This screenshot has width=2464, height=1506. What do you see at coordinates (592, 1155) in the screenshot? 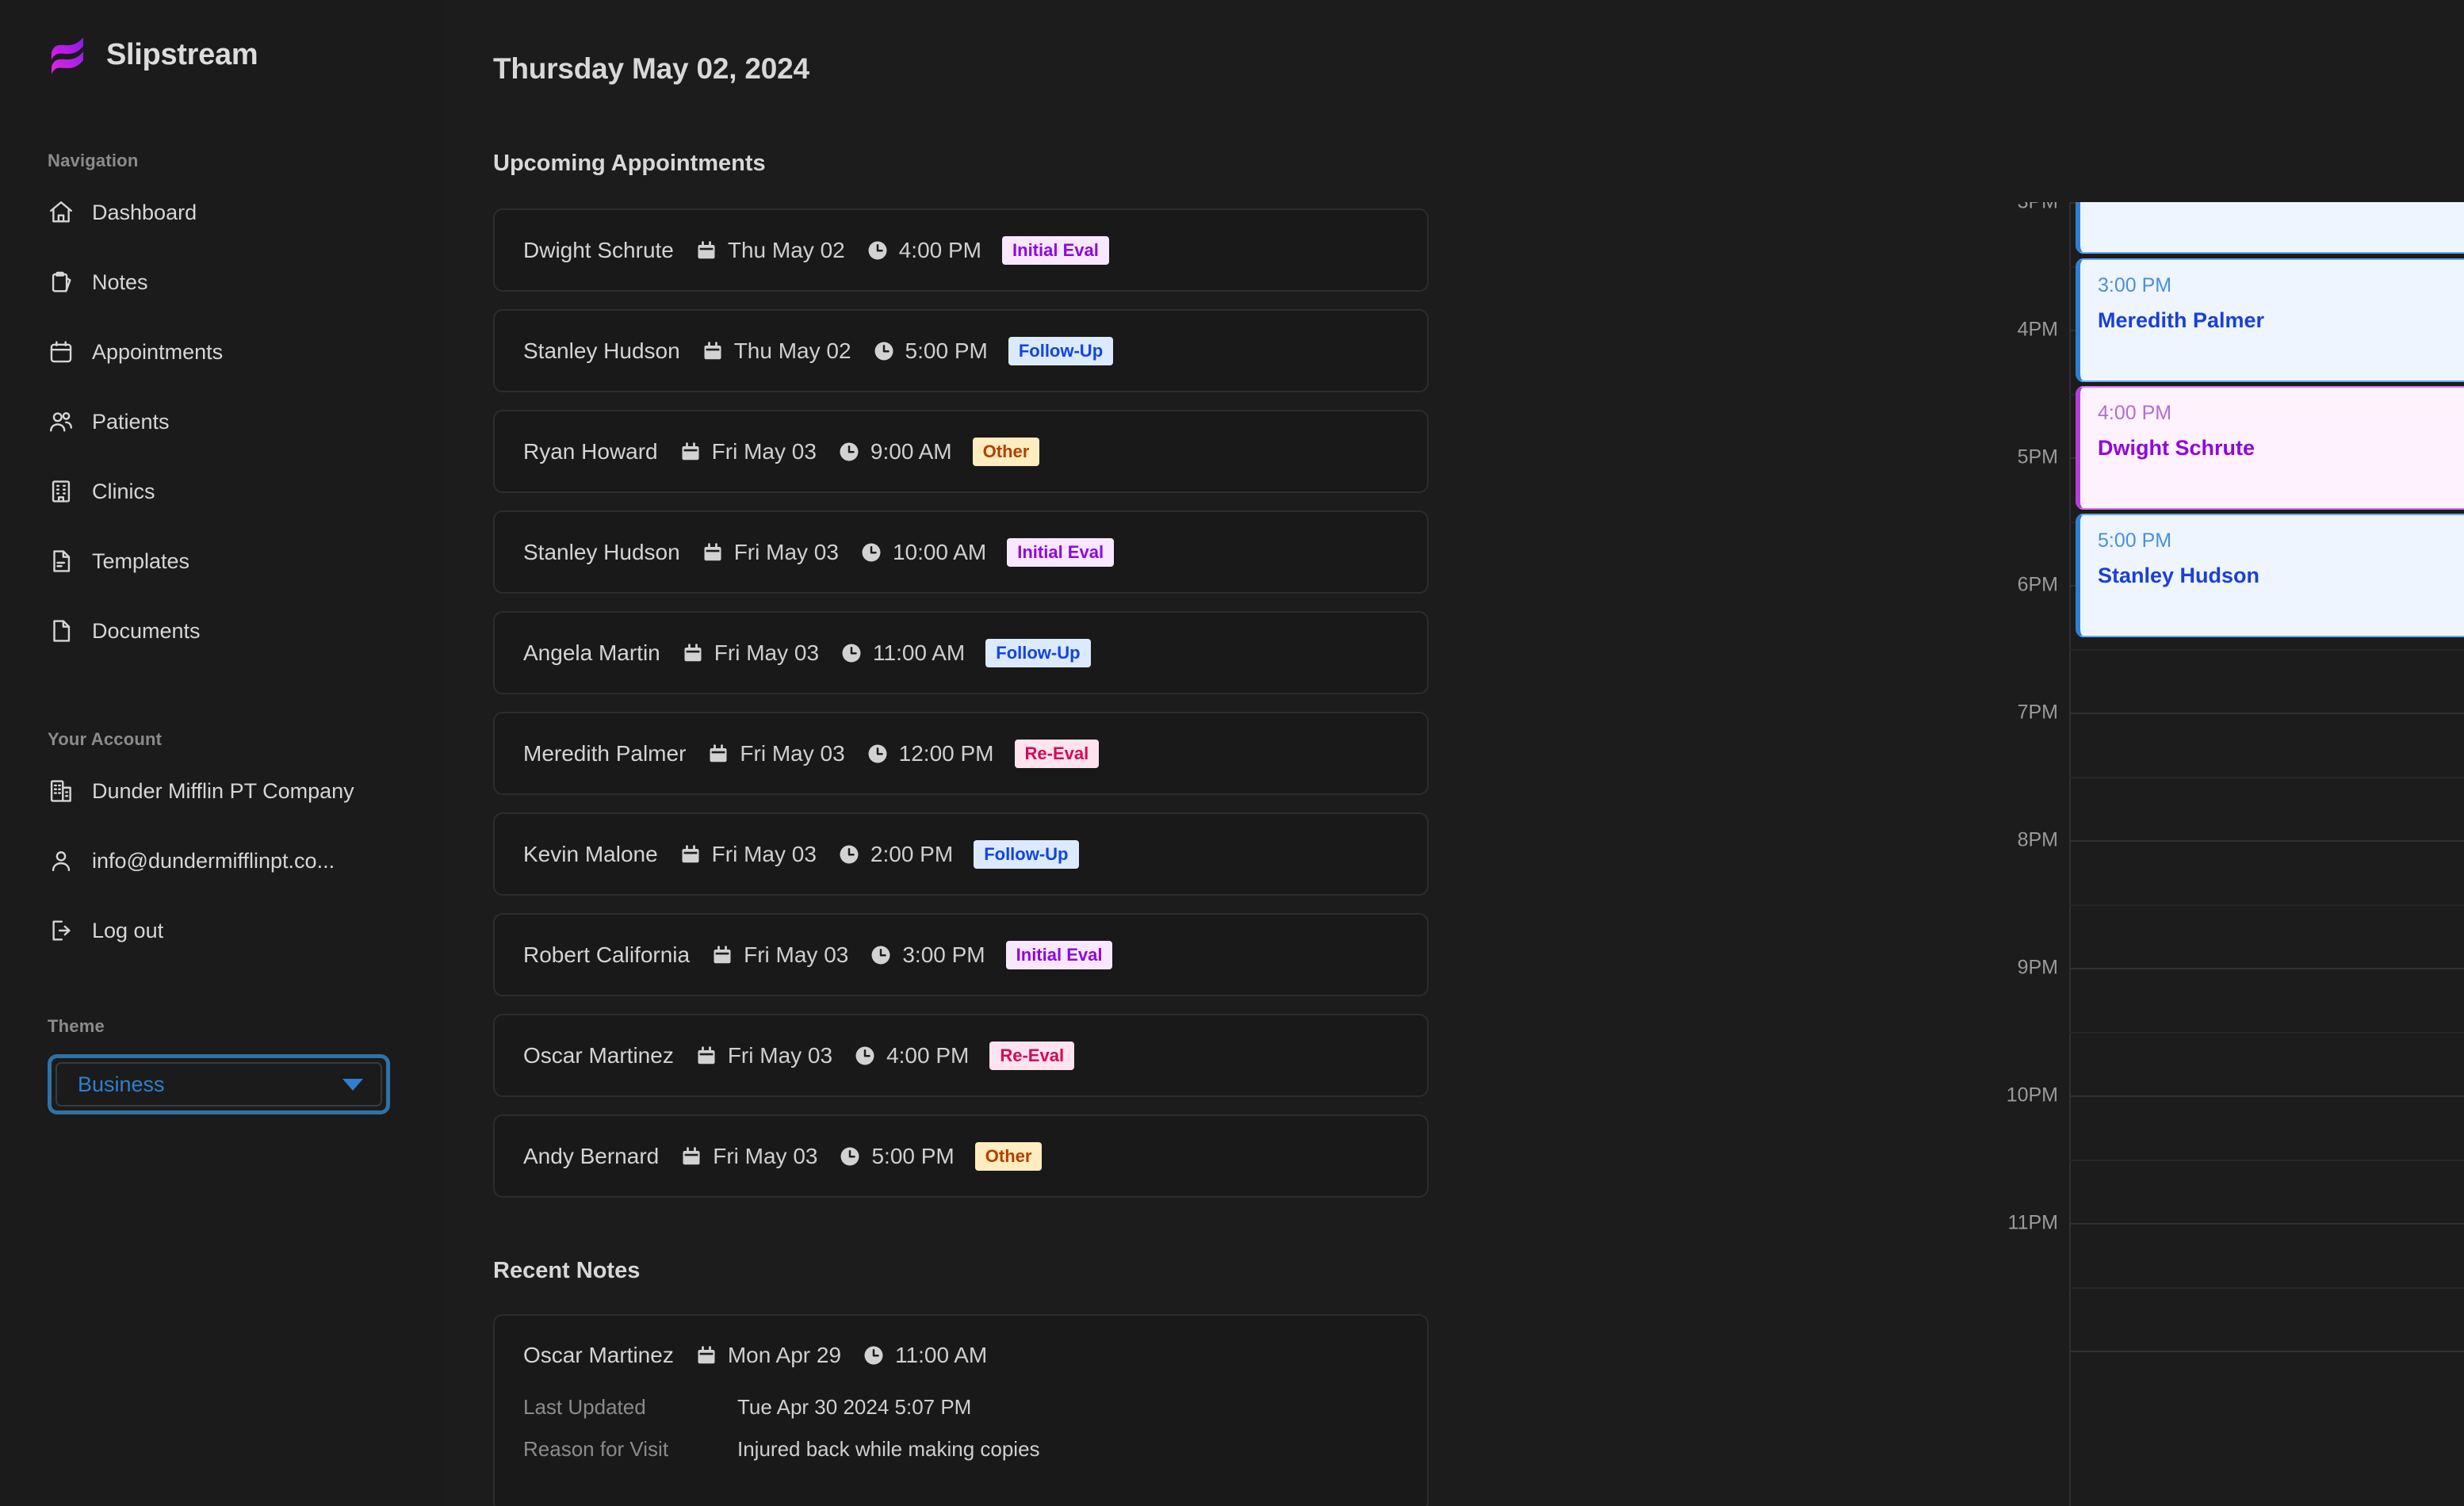
I see `appointment-patient-name: Andy Bernard` at bounding box center [592, 1155].